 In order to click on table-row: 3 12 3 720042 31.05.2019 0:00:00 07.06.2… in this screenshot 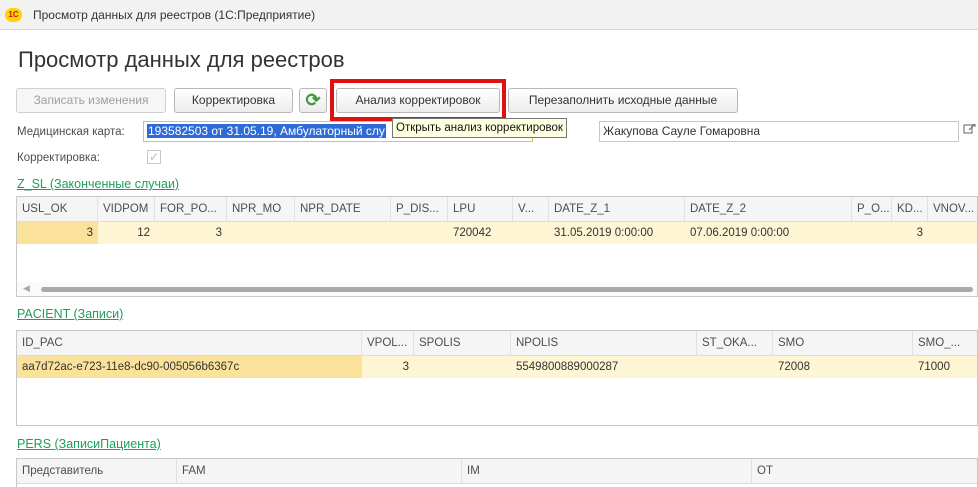, I will do `click(497, 233)`.